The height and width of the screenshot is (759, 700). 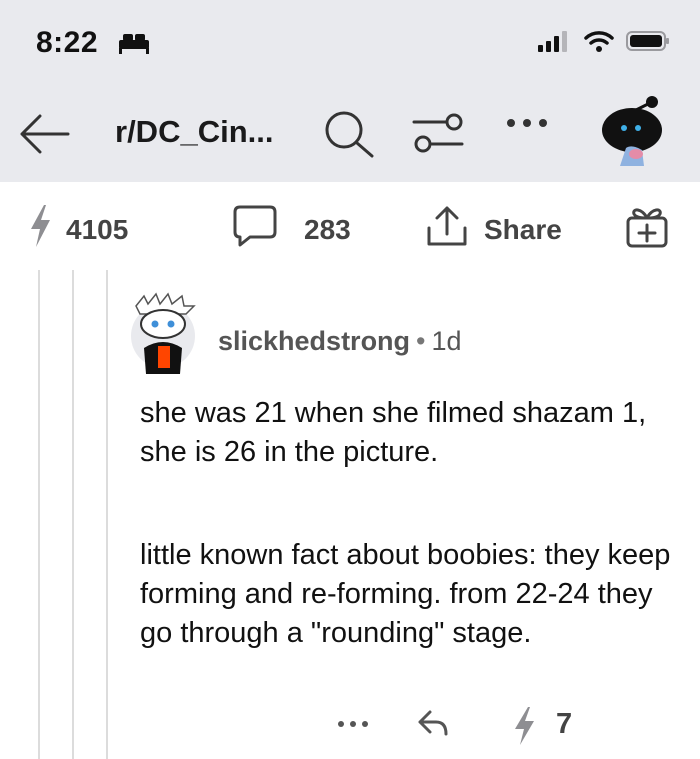 I want to click on reply-icon, so click(x=433, y=725).